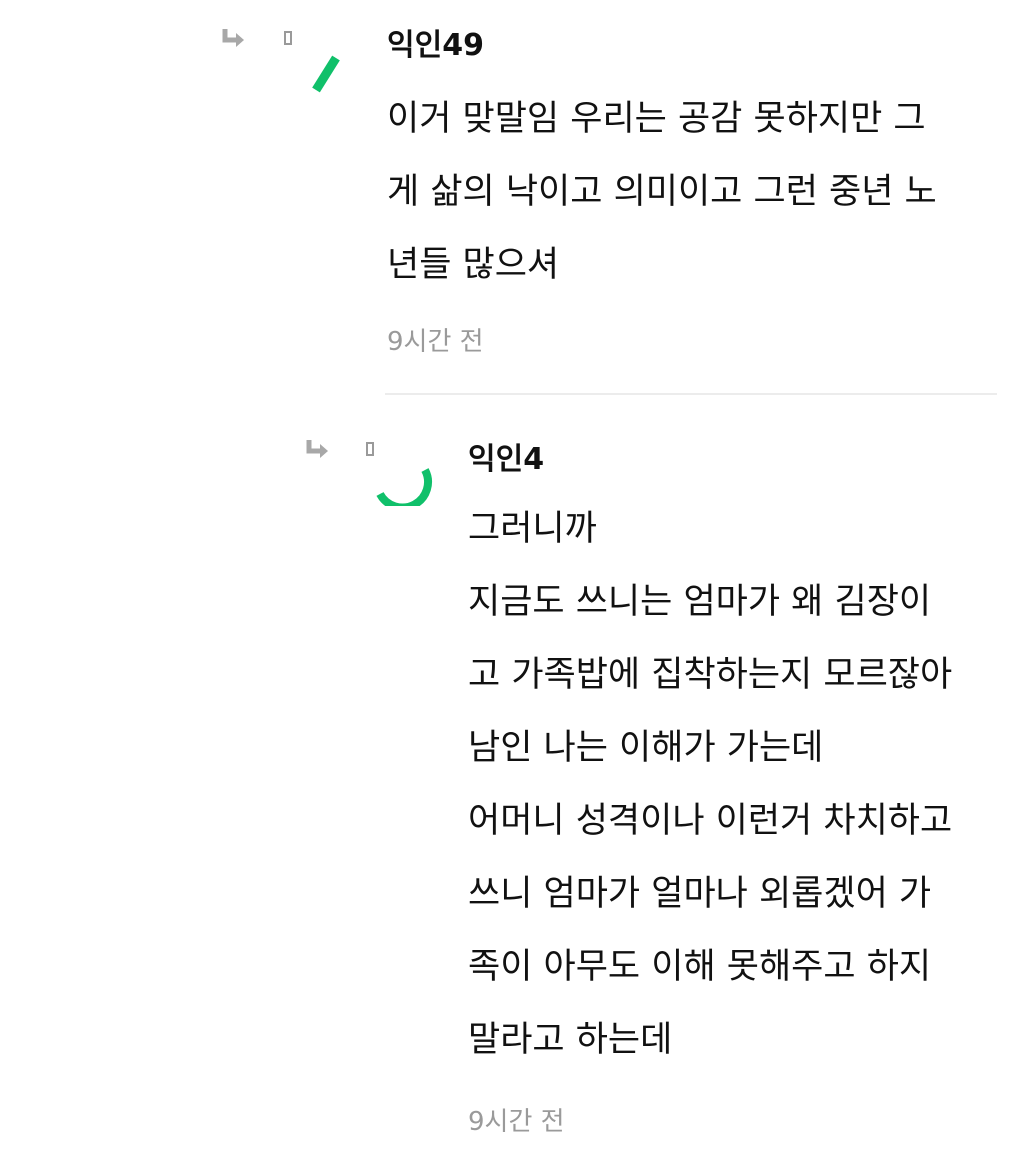  What do you see at coordinates (570, 1040) in the screenshot?
I see `comment-body-line: 말라고 하는데` at bounding box center [570, 1040].